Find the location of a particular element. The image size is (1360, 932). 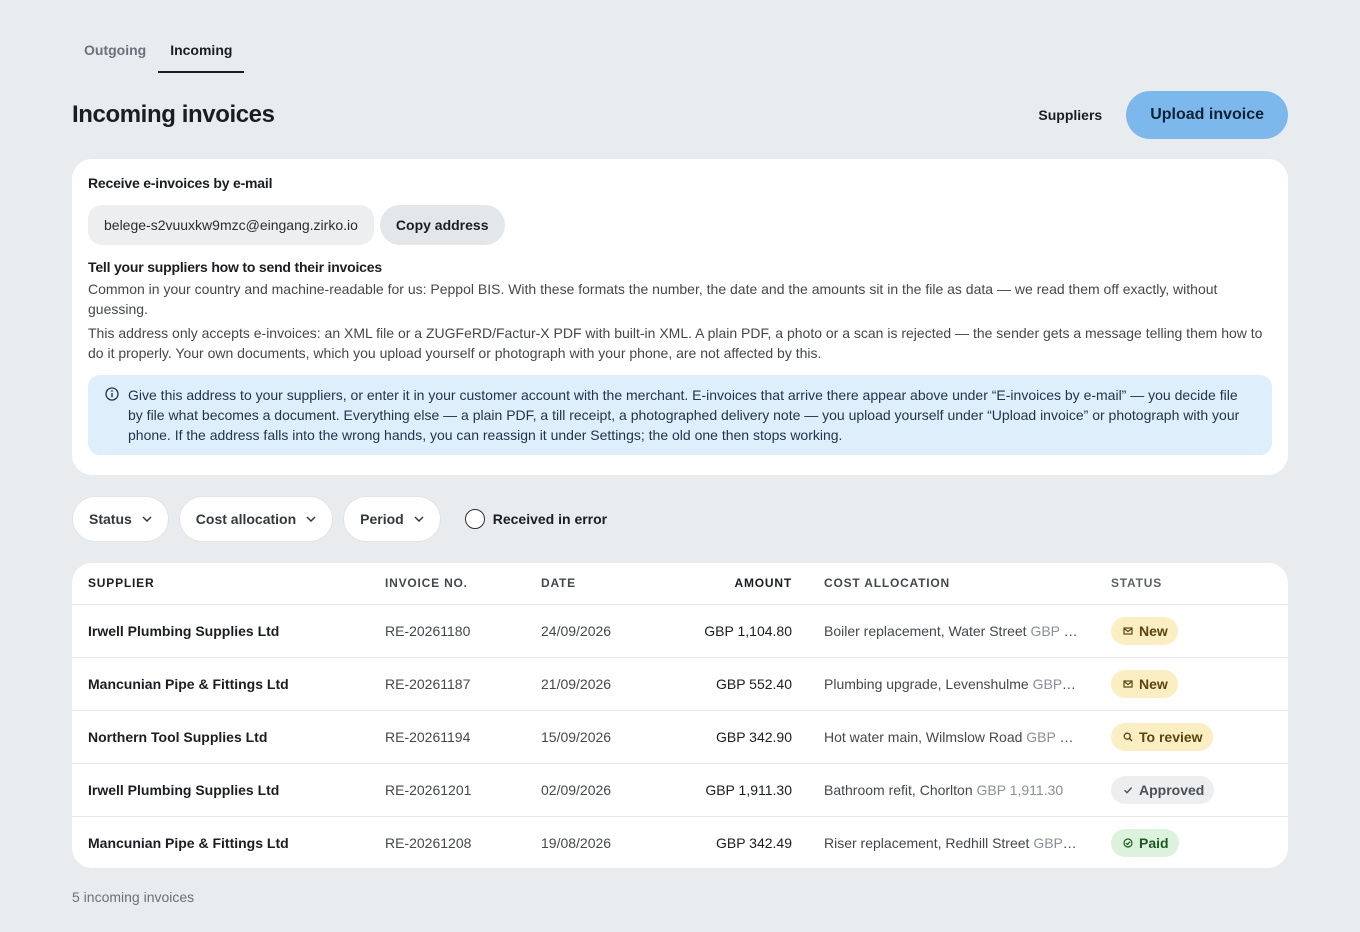

status-cell: To review is located at coordinates (1191, 737).